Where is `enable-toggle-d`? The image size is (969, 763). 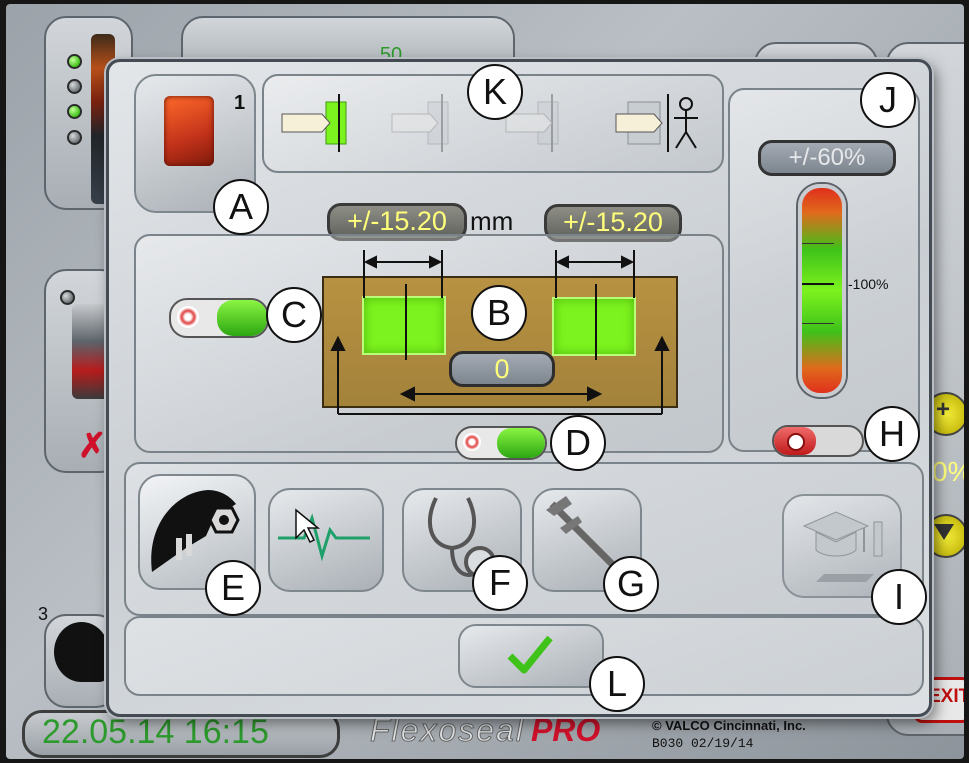
enable-toggle-d is located at coordinates (501, 443).